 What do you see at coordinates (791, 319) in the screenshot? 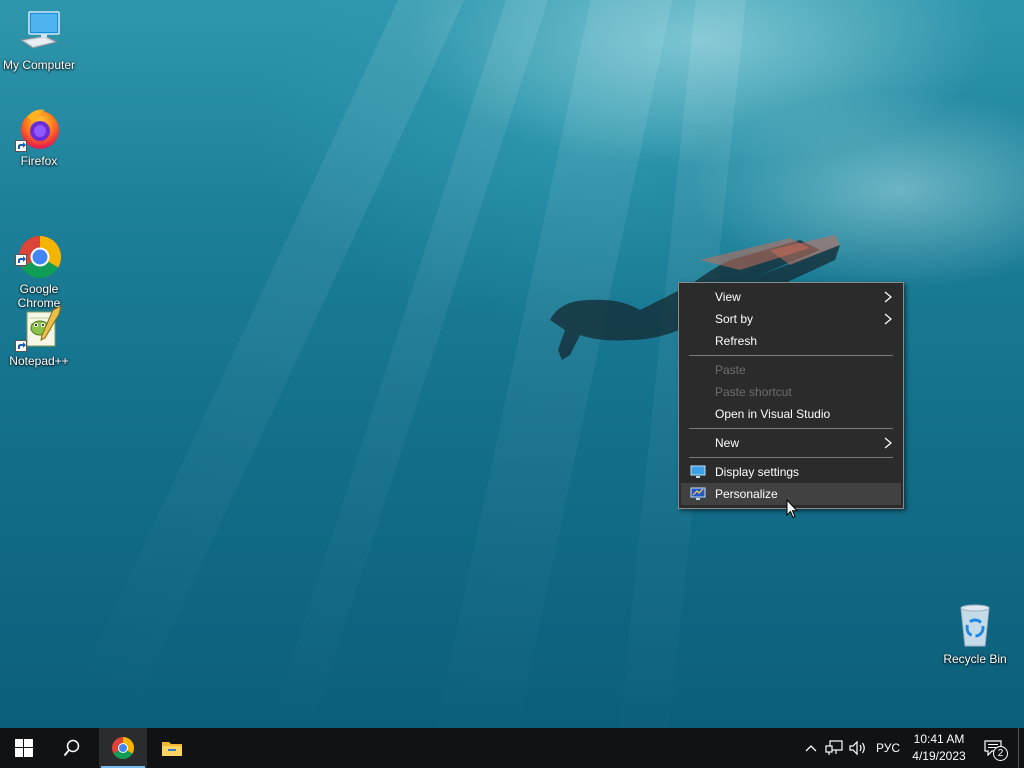
I see `menu-item-sort-by: Sort by` at bounding box center [791, 319].